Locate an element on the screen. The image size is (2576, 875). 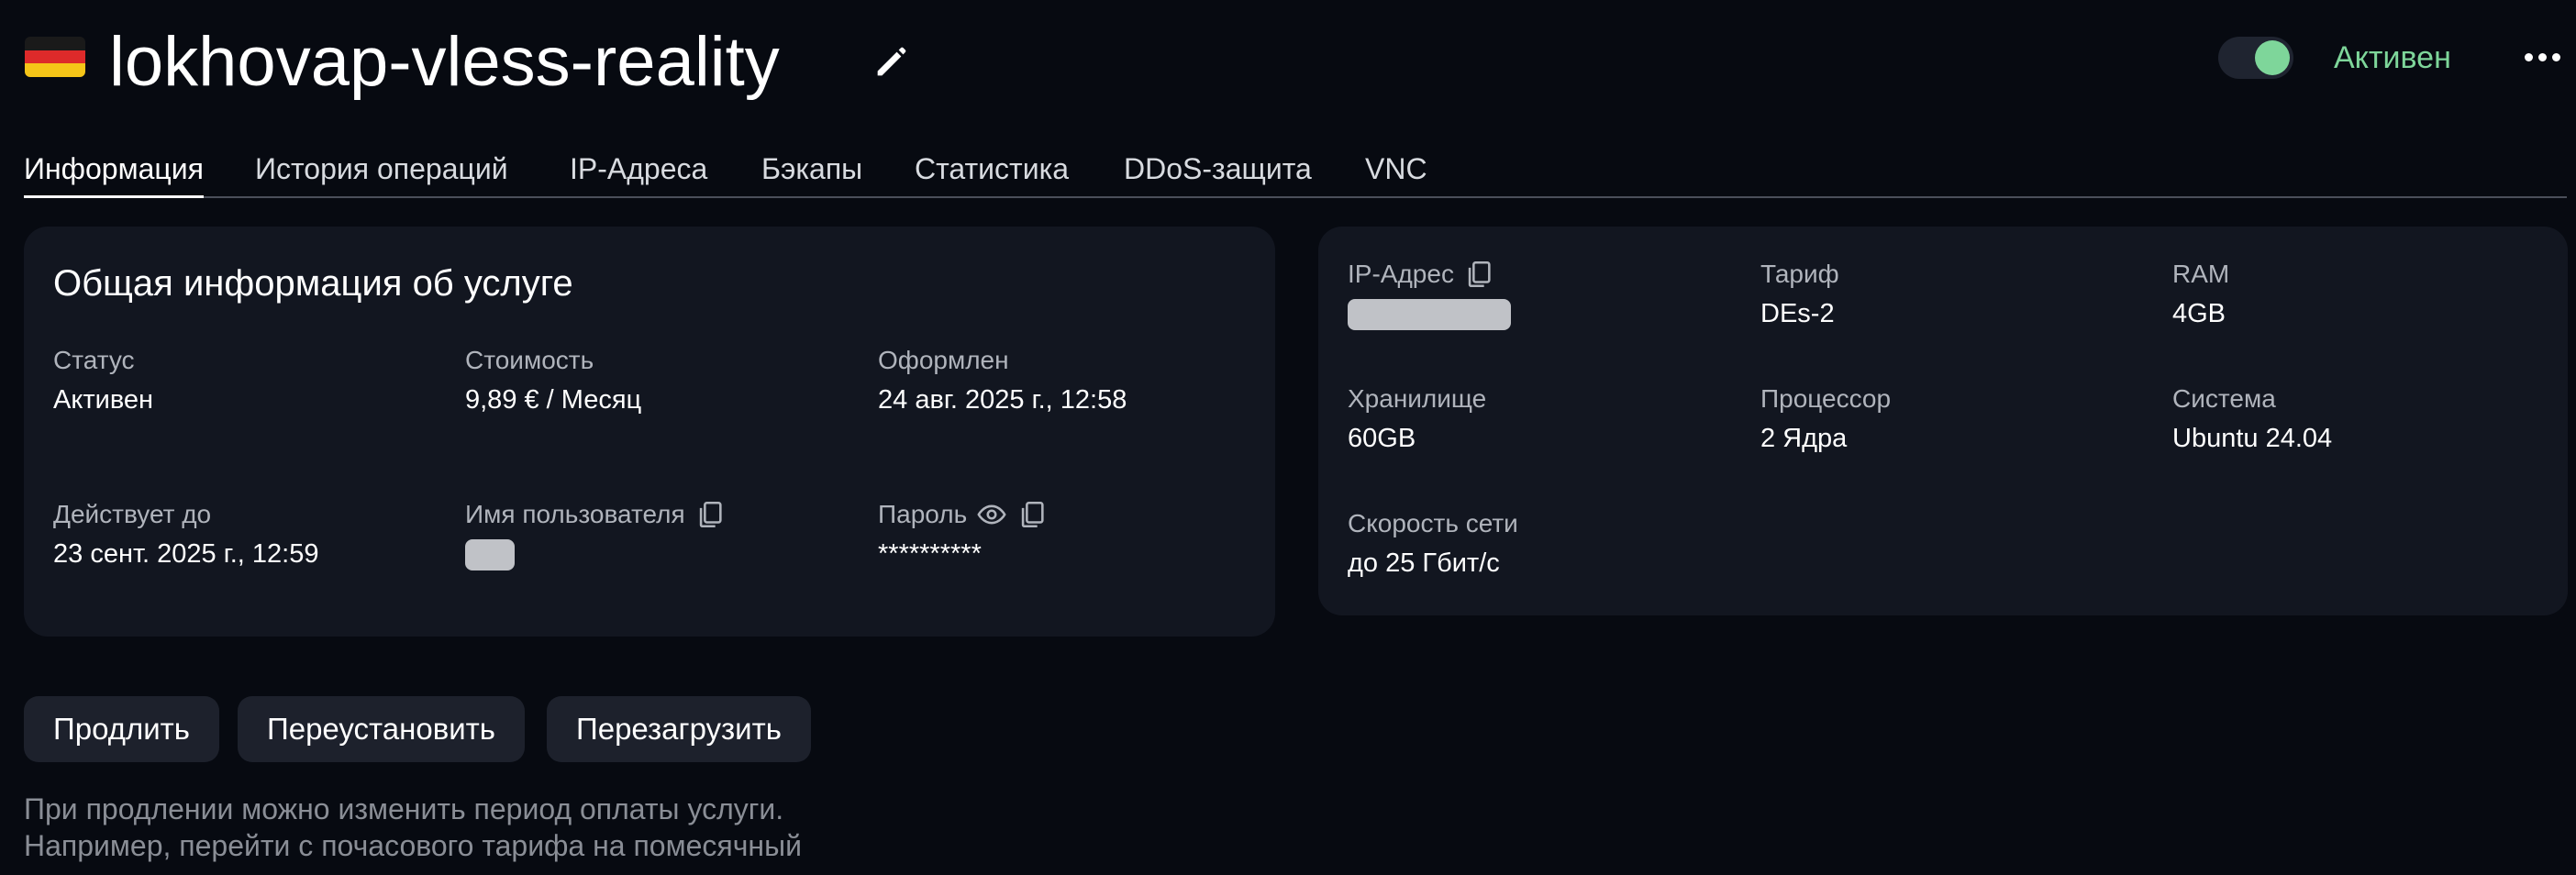
renew-button: Продлить is located at coordinates (121, 729).